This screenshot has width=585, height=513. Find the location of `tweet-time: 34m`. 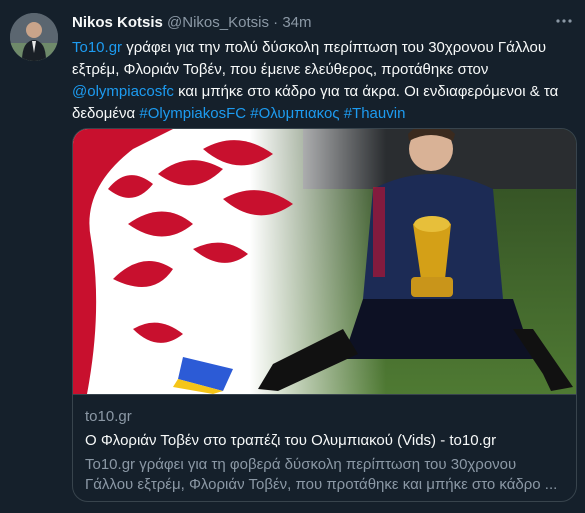

tweet-time: 34m is located at coordinates (296, 22).